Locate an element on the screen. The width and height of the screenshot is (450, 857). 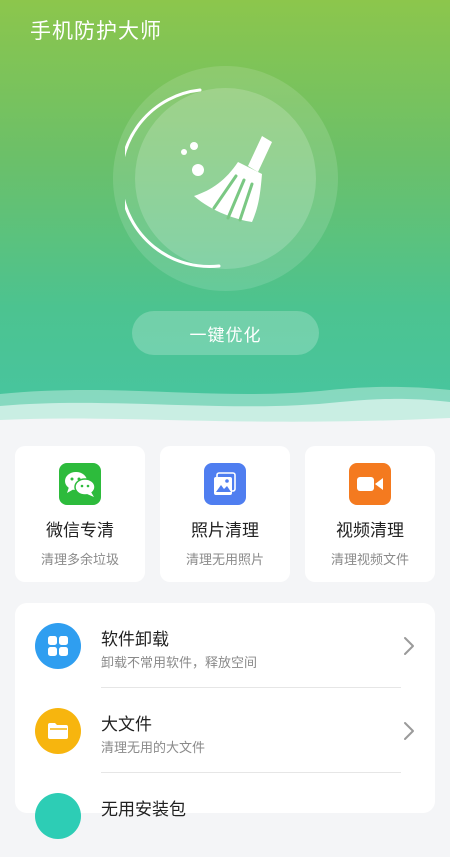
card-wechat-clean: 微信专清 清理多余垃圾 is located at coordinates (80, 514).